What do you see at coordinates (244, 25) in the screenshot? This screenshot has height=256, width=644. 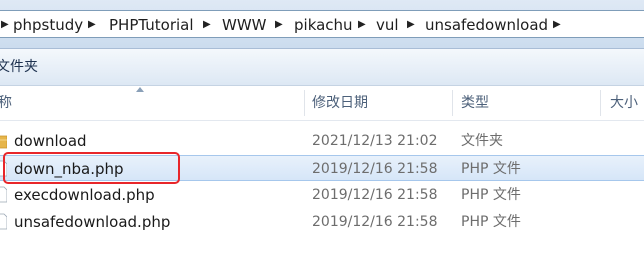 I see `breadcrumb-www: WWW` at bounding box center [244, 25].